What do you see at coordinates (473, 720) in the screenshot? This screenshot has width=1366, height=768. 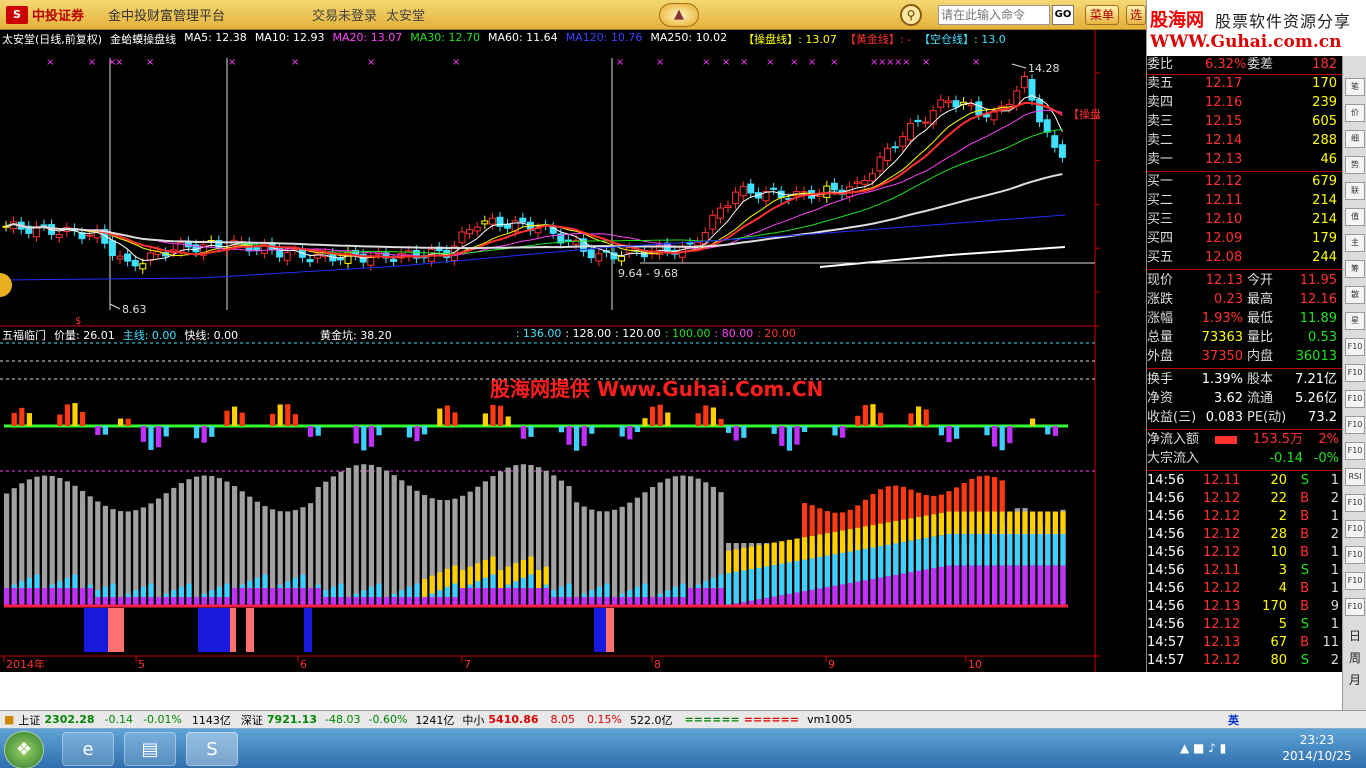 I see `zx-label: 中小` at bounding box center [473, 720].